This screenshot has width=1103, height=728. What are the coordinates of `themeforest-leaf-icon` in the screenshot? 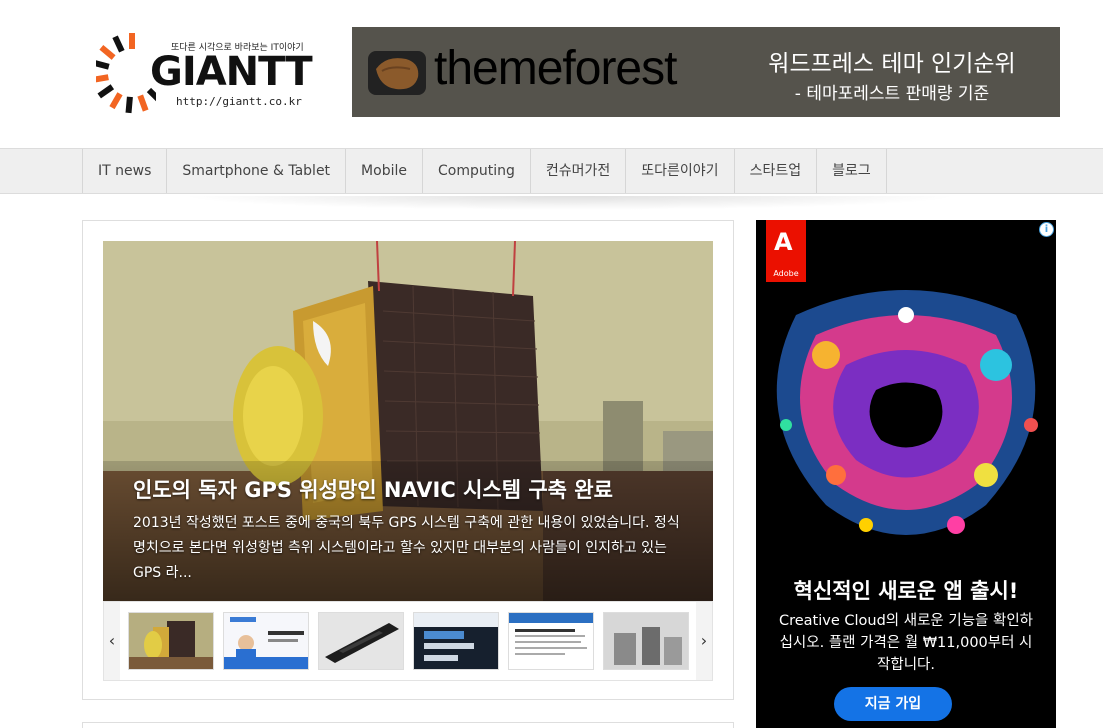 It's located at (397, 73).